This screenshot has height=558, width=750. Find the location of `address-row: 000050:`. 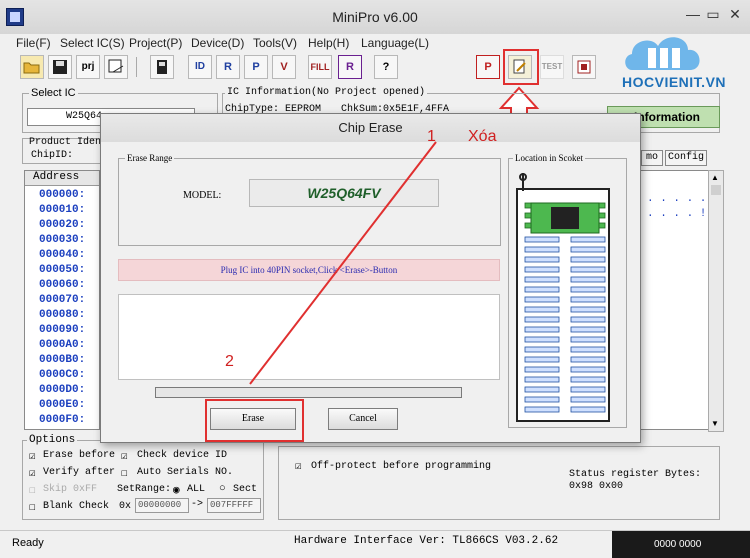

address-row: 000050: is located at coordinates (62, 270).